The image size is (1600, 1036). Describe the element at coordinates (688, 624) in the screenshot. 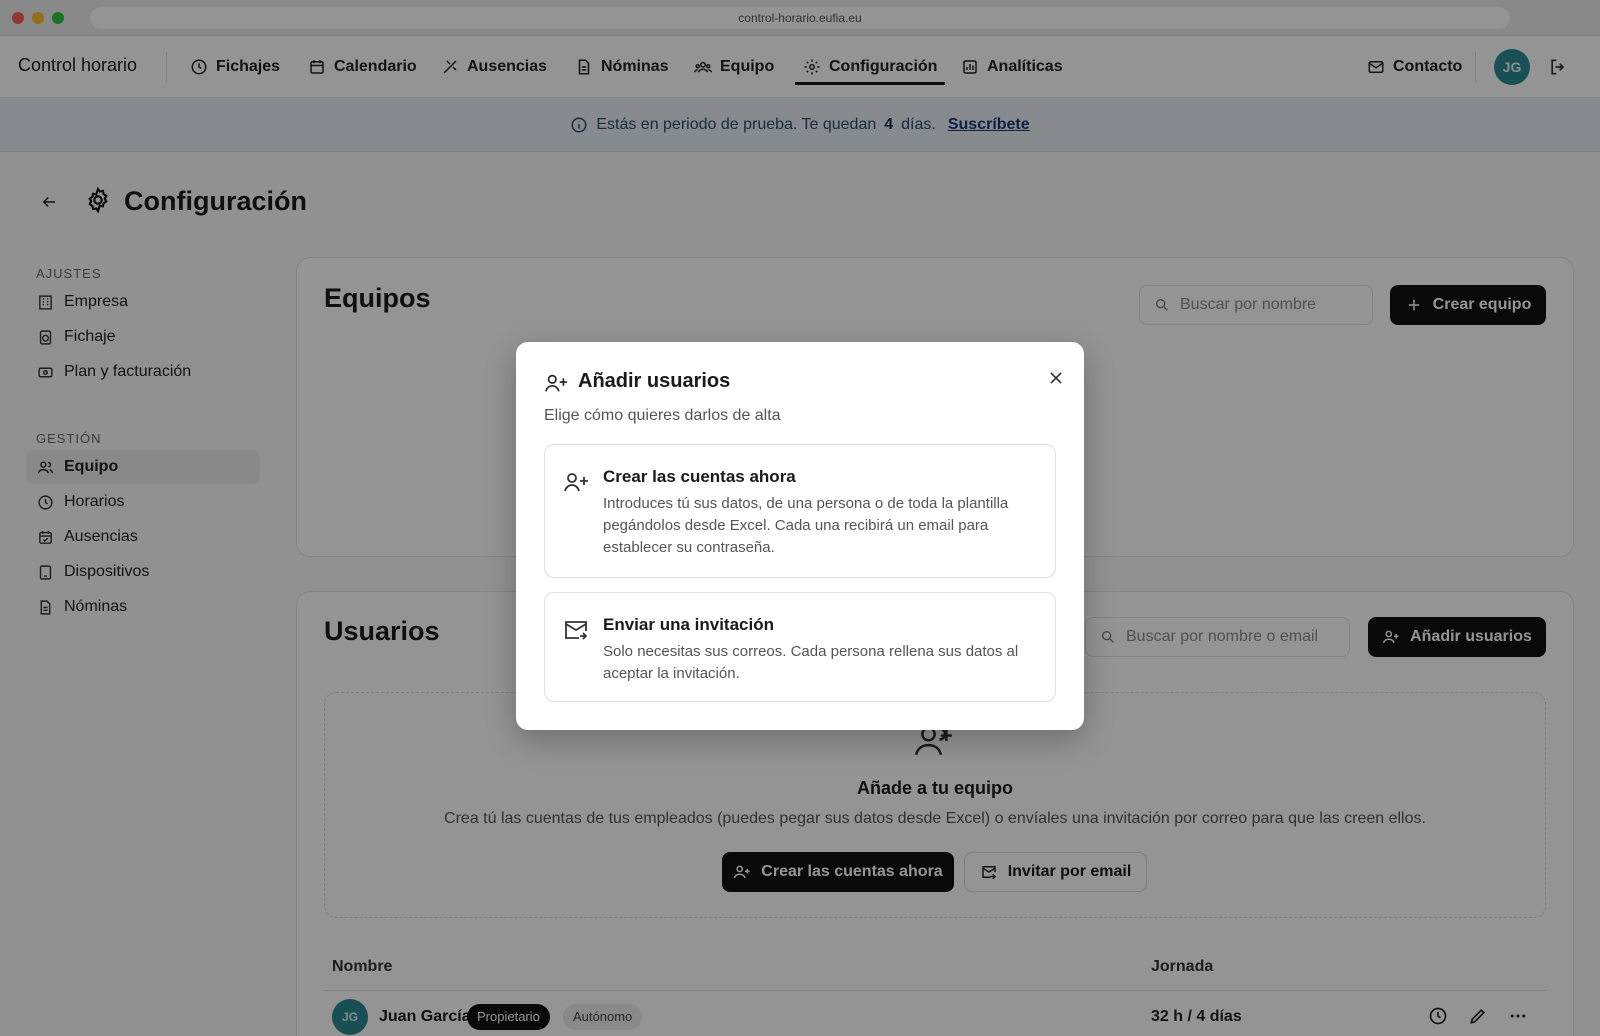

I see `option-title: Enviar una invitación` at that location.